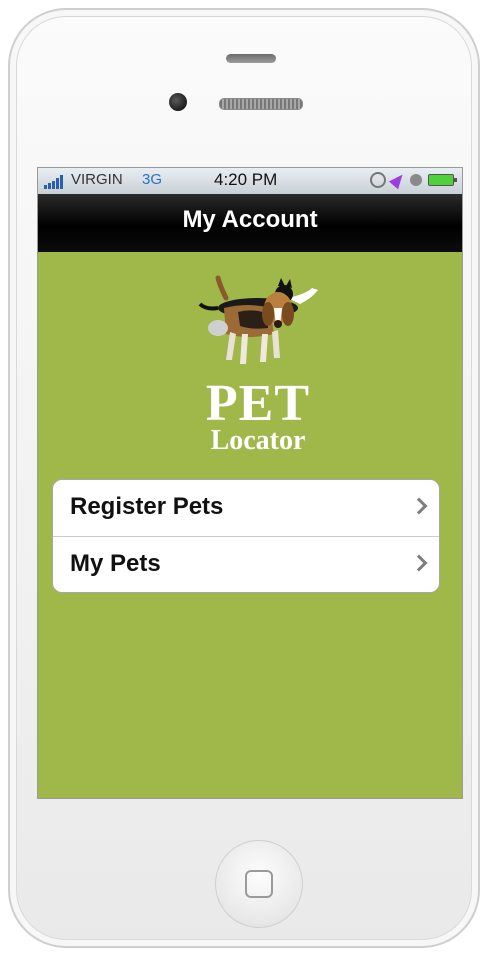 Image resolution: width=488 pixels, height=955 pixels. I want to click on alarm-icon, so click(416, 180).